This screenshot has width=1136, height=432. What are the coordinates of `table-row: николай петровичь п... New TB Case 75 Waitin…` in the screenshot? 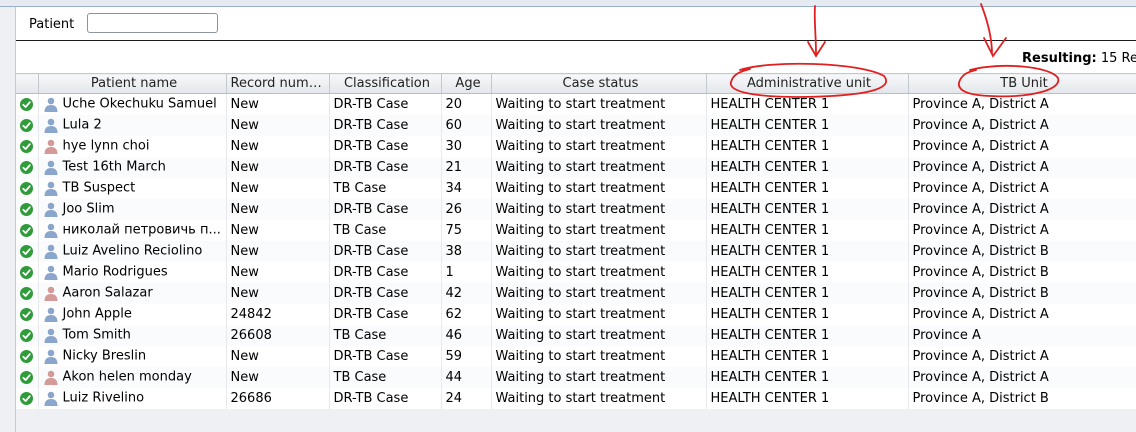 It's located at (576, 230).